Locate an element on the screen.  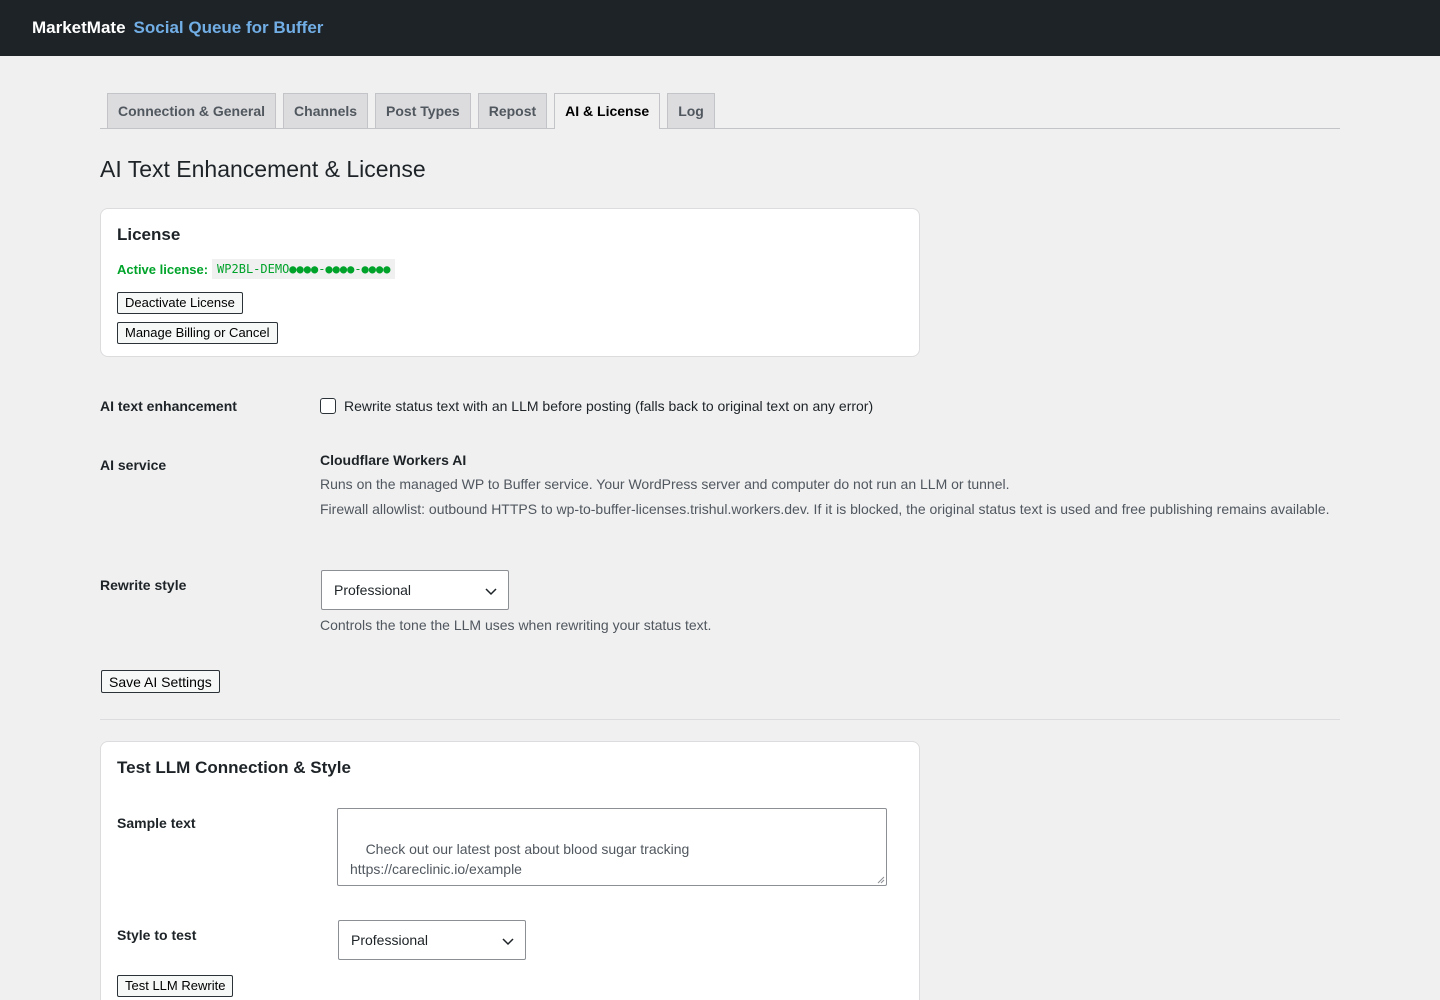
active-license-row: Active license: WP2BL-DEMO●●●●-●●●●-●●●● is located at coordinates (256, 269).